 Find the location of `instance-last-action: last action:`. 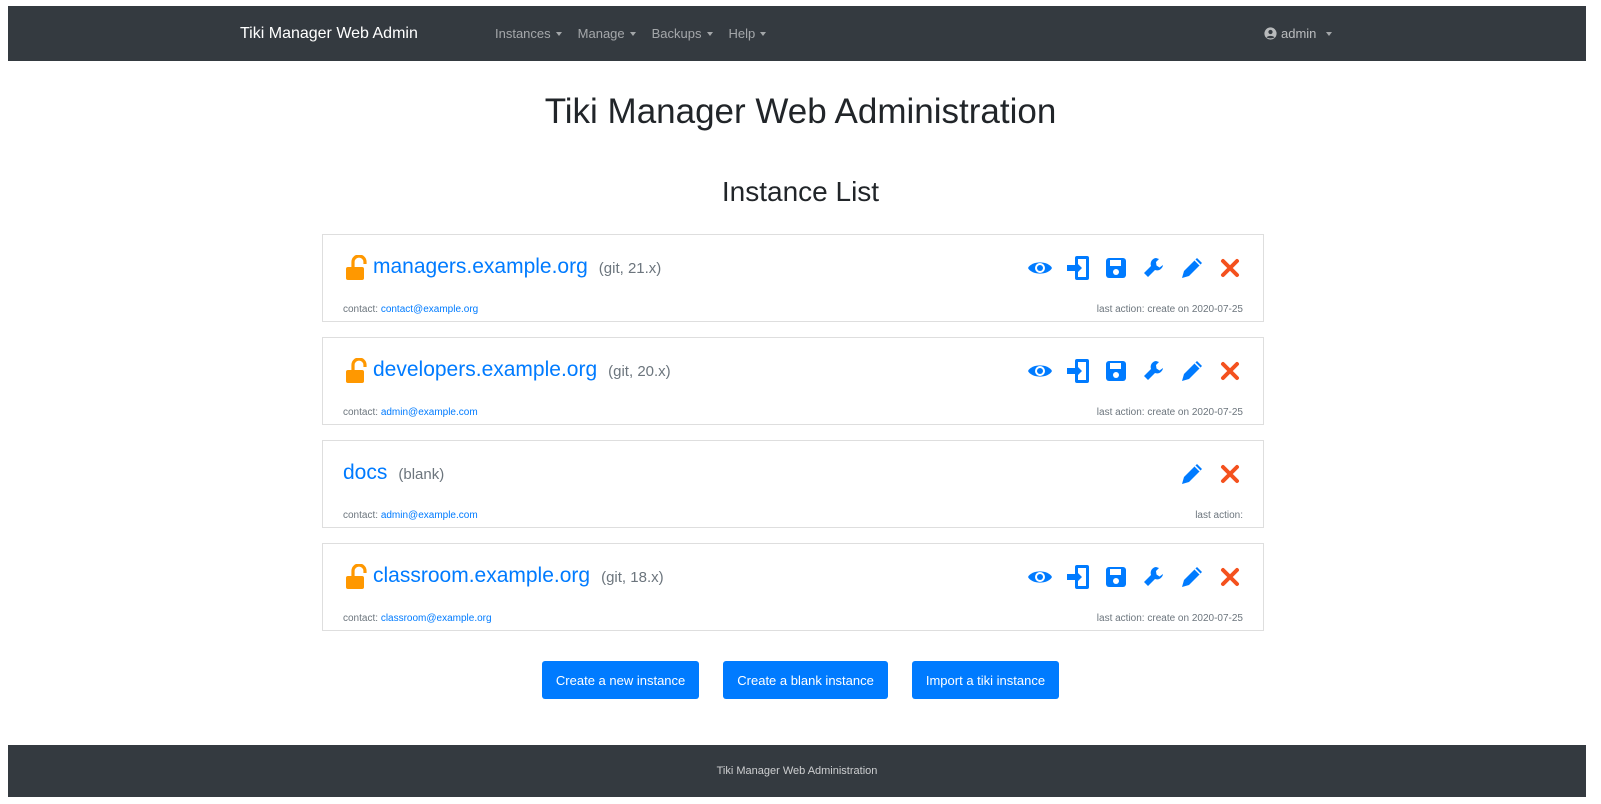

instance-last-action: last action: is located at coordinates (1219, 515).